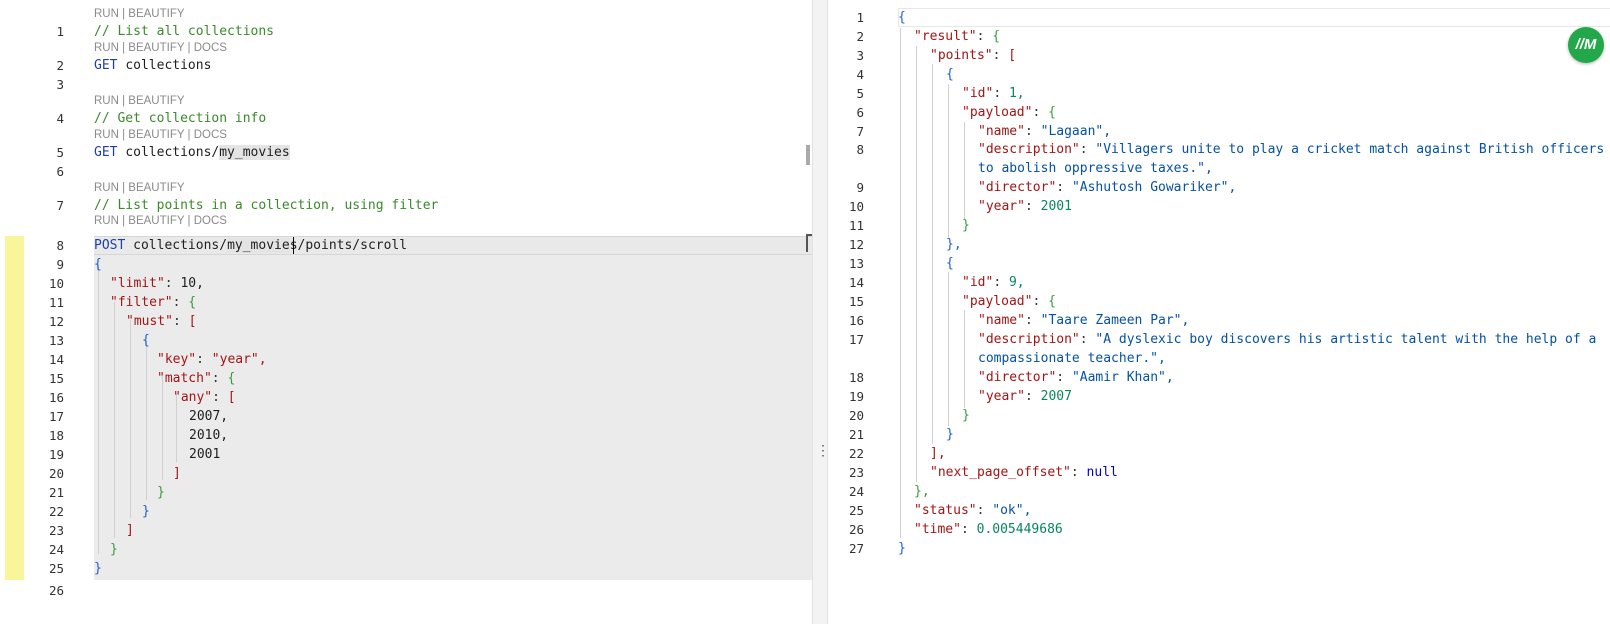 This screenshot has height=624, width=1610. What do you see at coordinates (1016, 93) in the screenshot?
I see `json-value: 1,` at bounding box center [1016, 93].